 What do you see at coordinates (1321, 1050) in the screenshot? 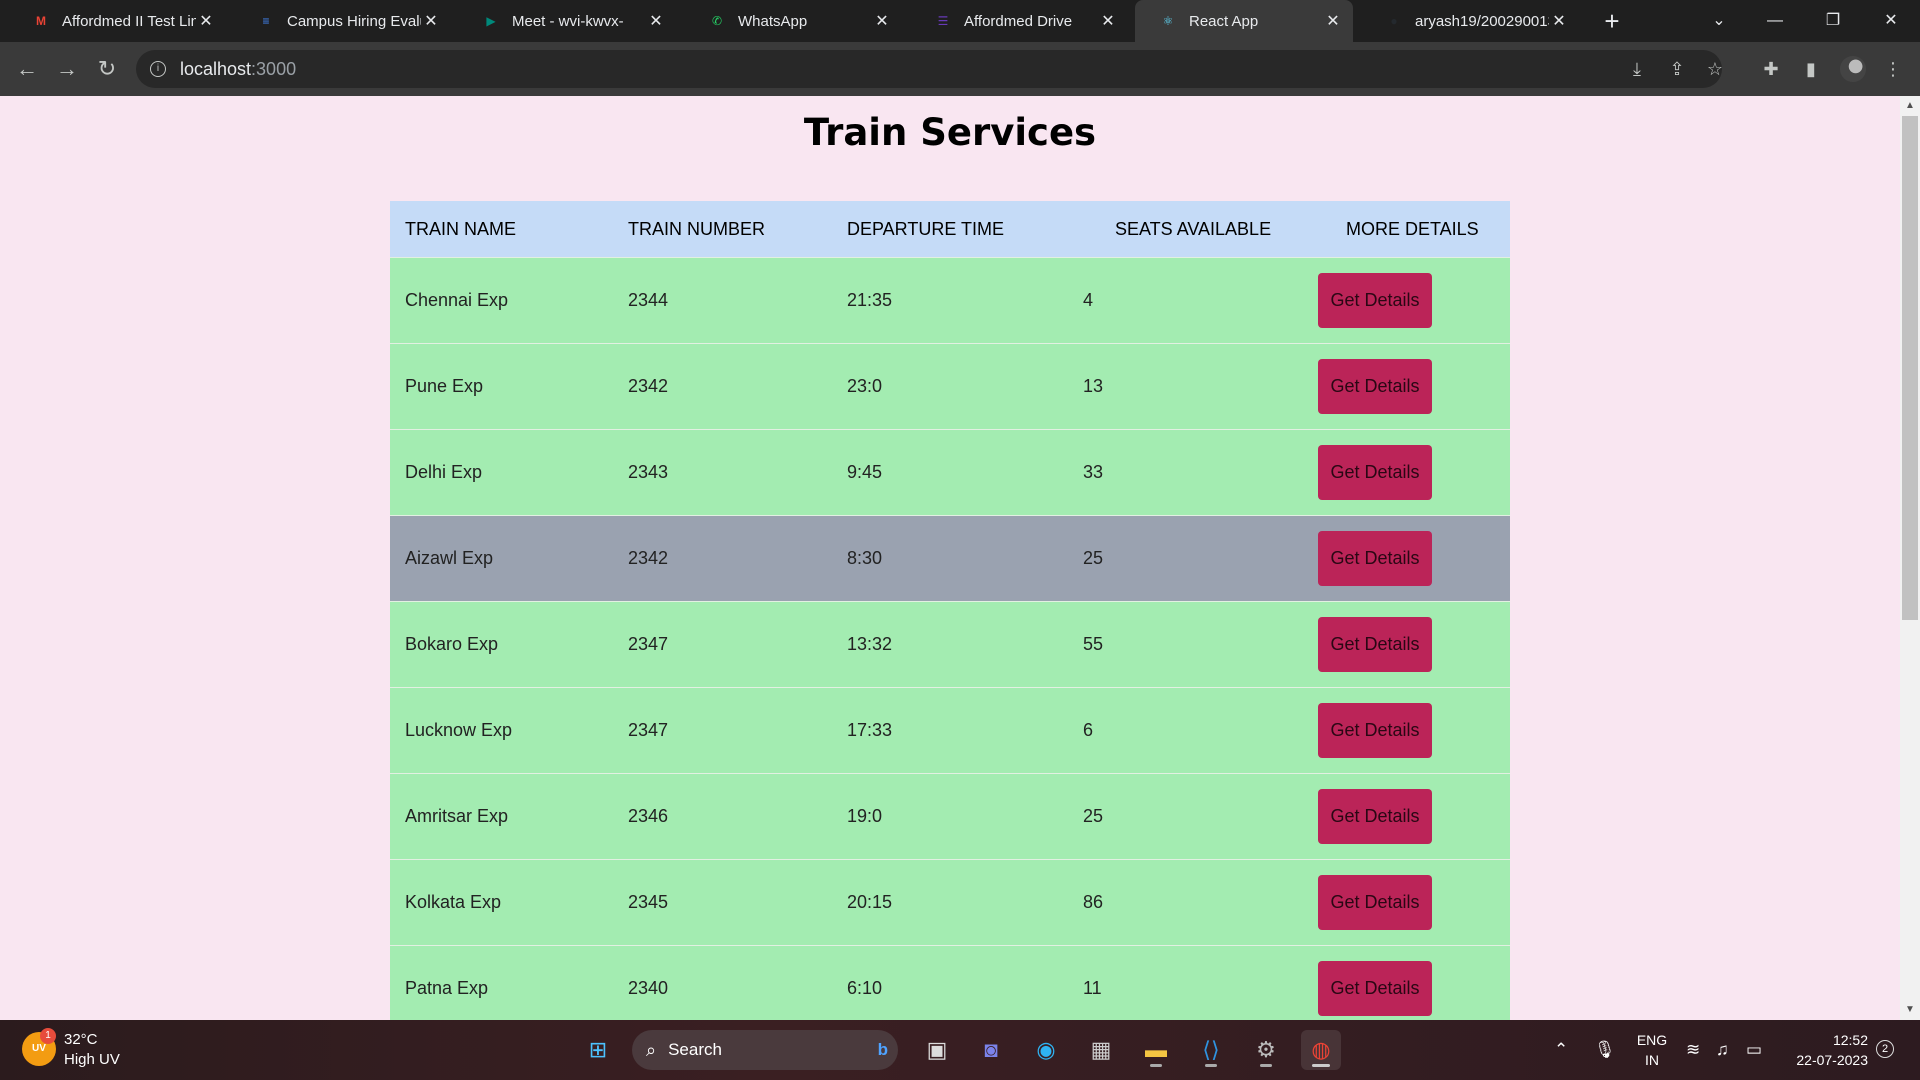
I see `chrome-icon: ◍` at bounding box center [1321, 1050].